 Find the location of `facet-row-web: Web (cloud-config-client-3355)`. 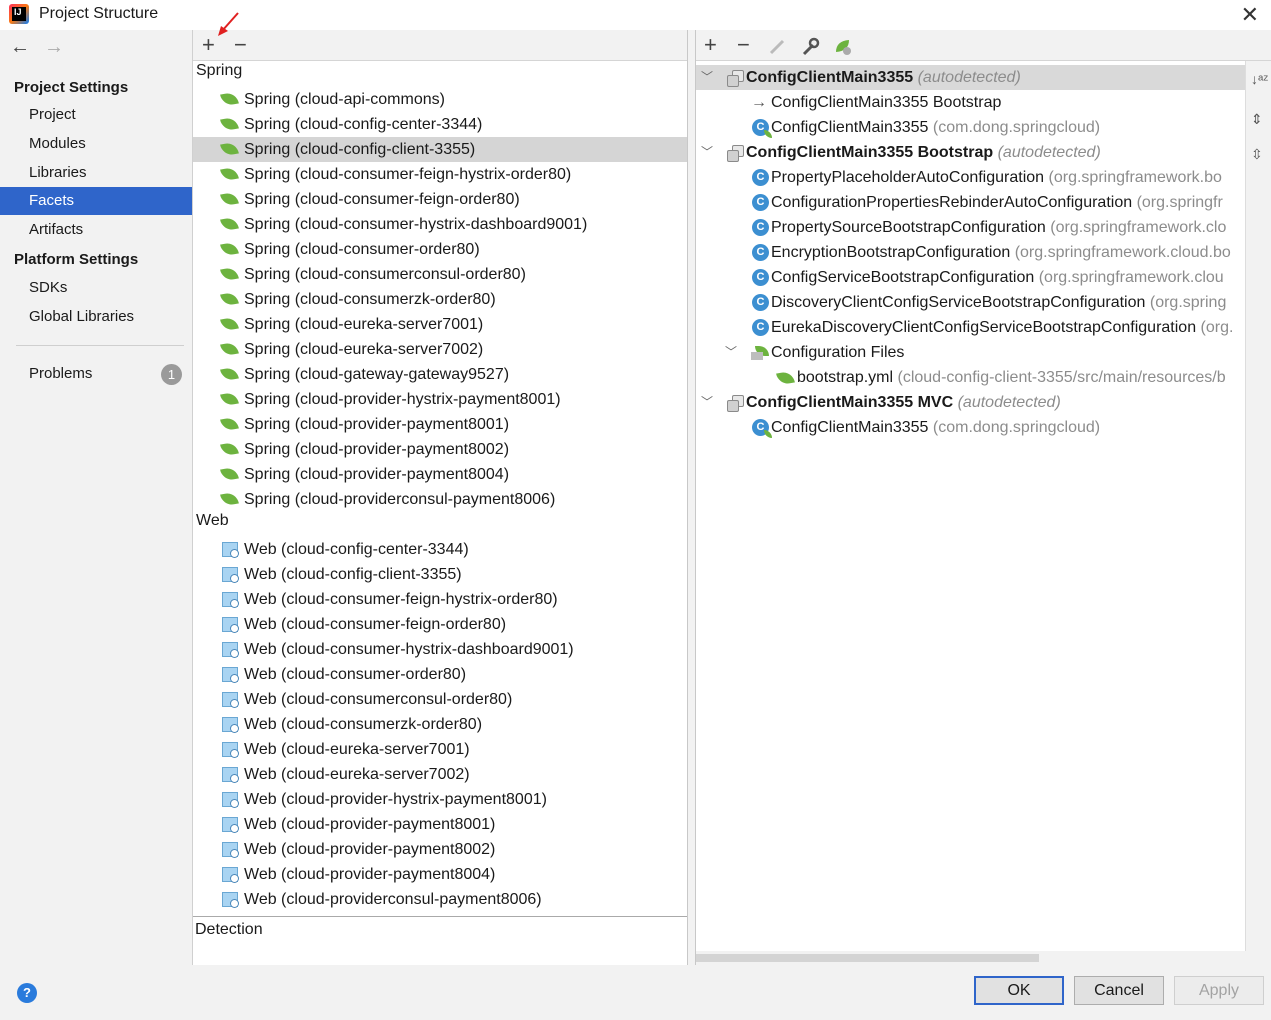

facet-row-web: Web (cloud-config-client-3355) is located at coordinates (440, 574).